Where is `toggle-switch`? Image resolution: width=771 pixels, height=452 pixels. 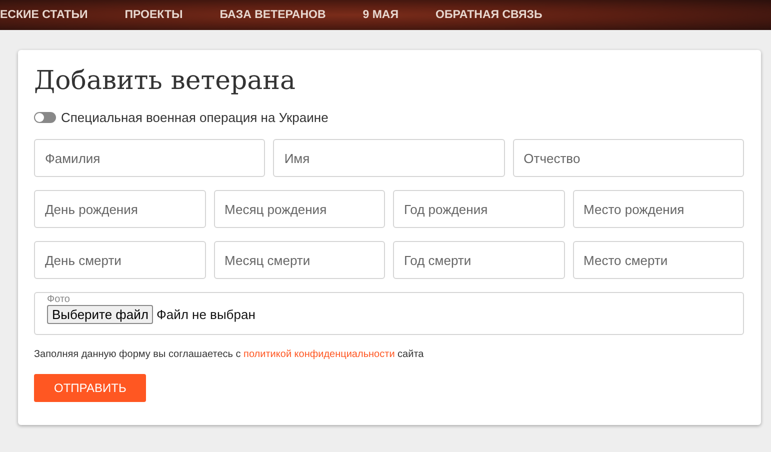 toggle-switch is located at coordinates (45, 117).